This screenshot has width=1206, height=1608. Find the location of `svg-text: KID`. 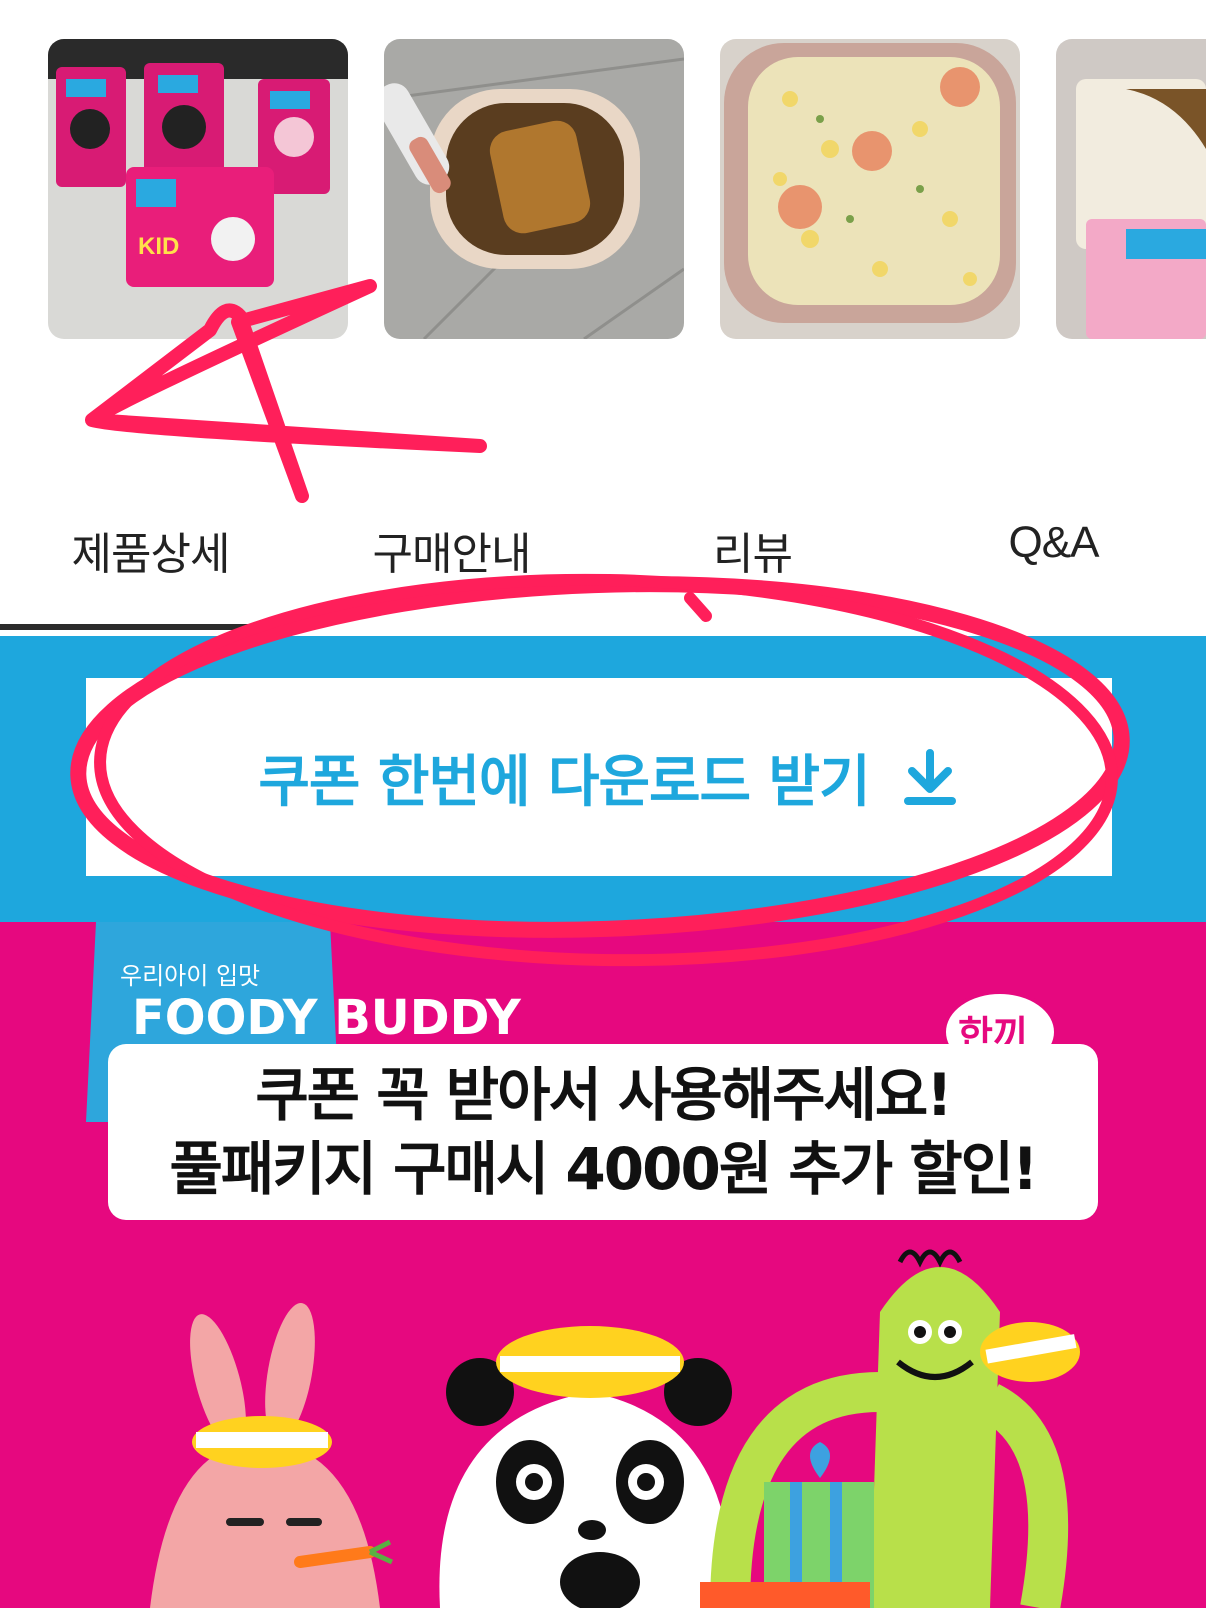

svg-text: KID is located at coordinates (158, 246).